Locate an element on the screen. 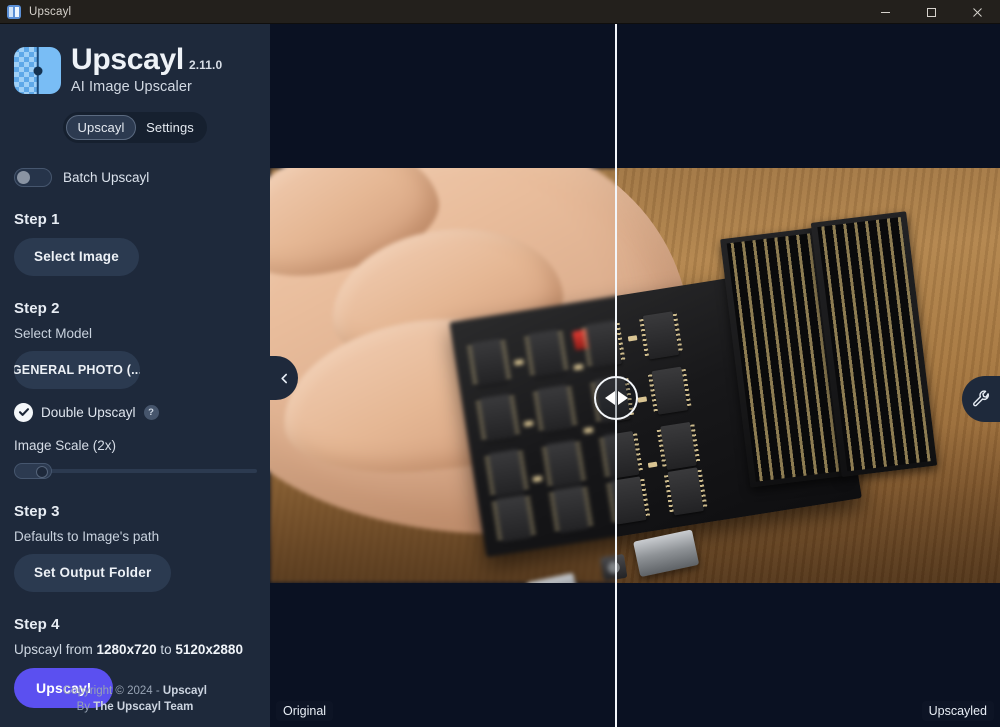  upscayl-app-icon is located at coordinates (14, 11).